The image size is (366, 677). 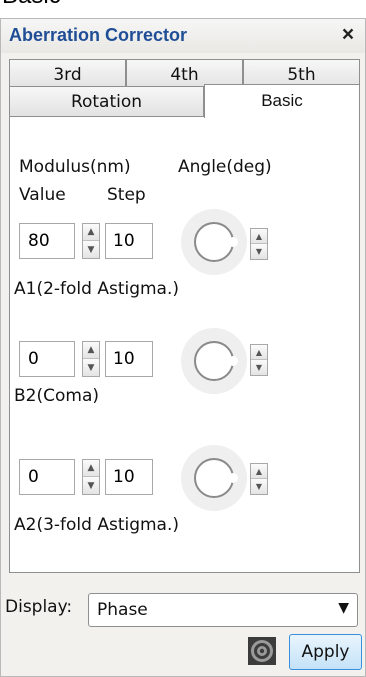 I want to click on tab-3rd: 3rd, so click(x=67, y=74).